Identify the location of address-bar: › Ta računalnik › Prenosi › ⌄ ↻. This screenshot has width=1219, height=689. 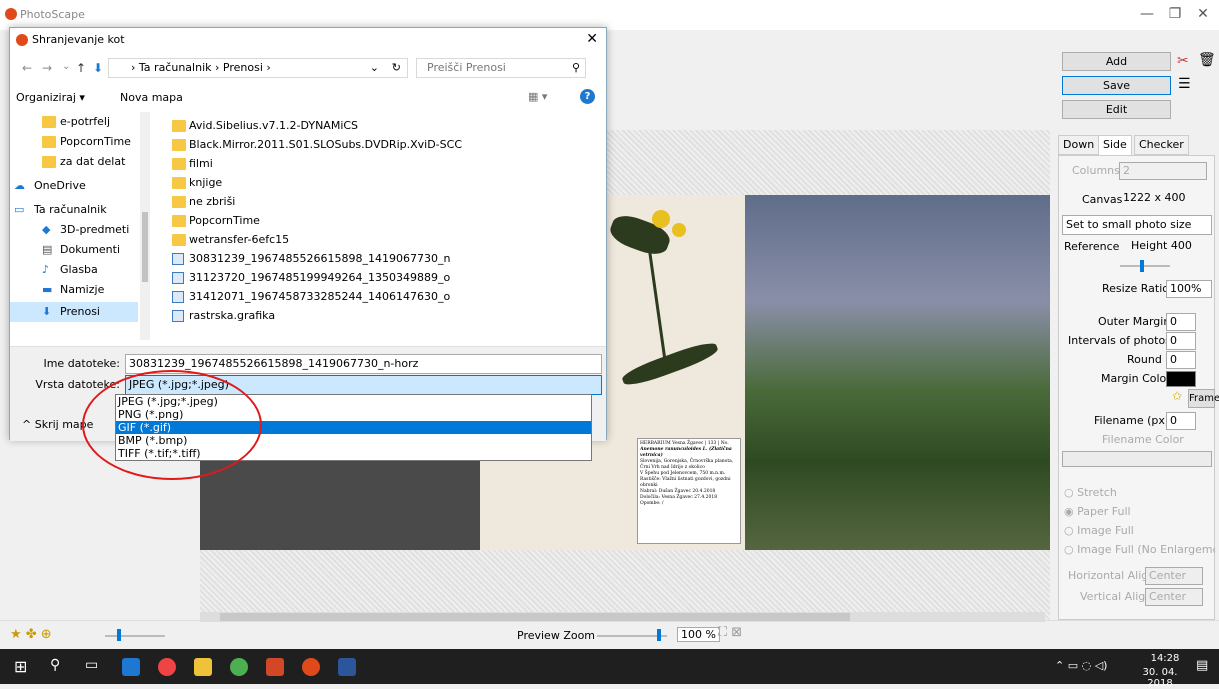
(258, 68).